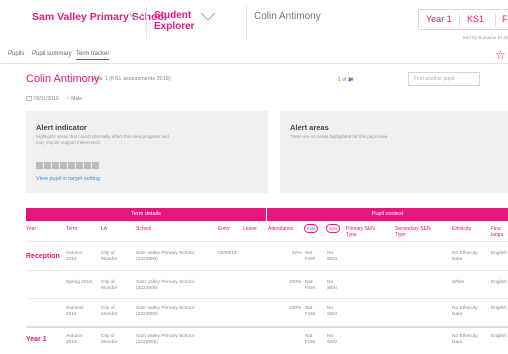  Describe the element at coordinates (500, 55) in the screenshot. I see `star-icon: ☆` at that location.